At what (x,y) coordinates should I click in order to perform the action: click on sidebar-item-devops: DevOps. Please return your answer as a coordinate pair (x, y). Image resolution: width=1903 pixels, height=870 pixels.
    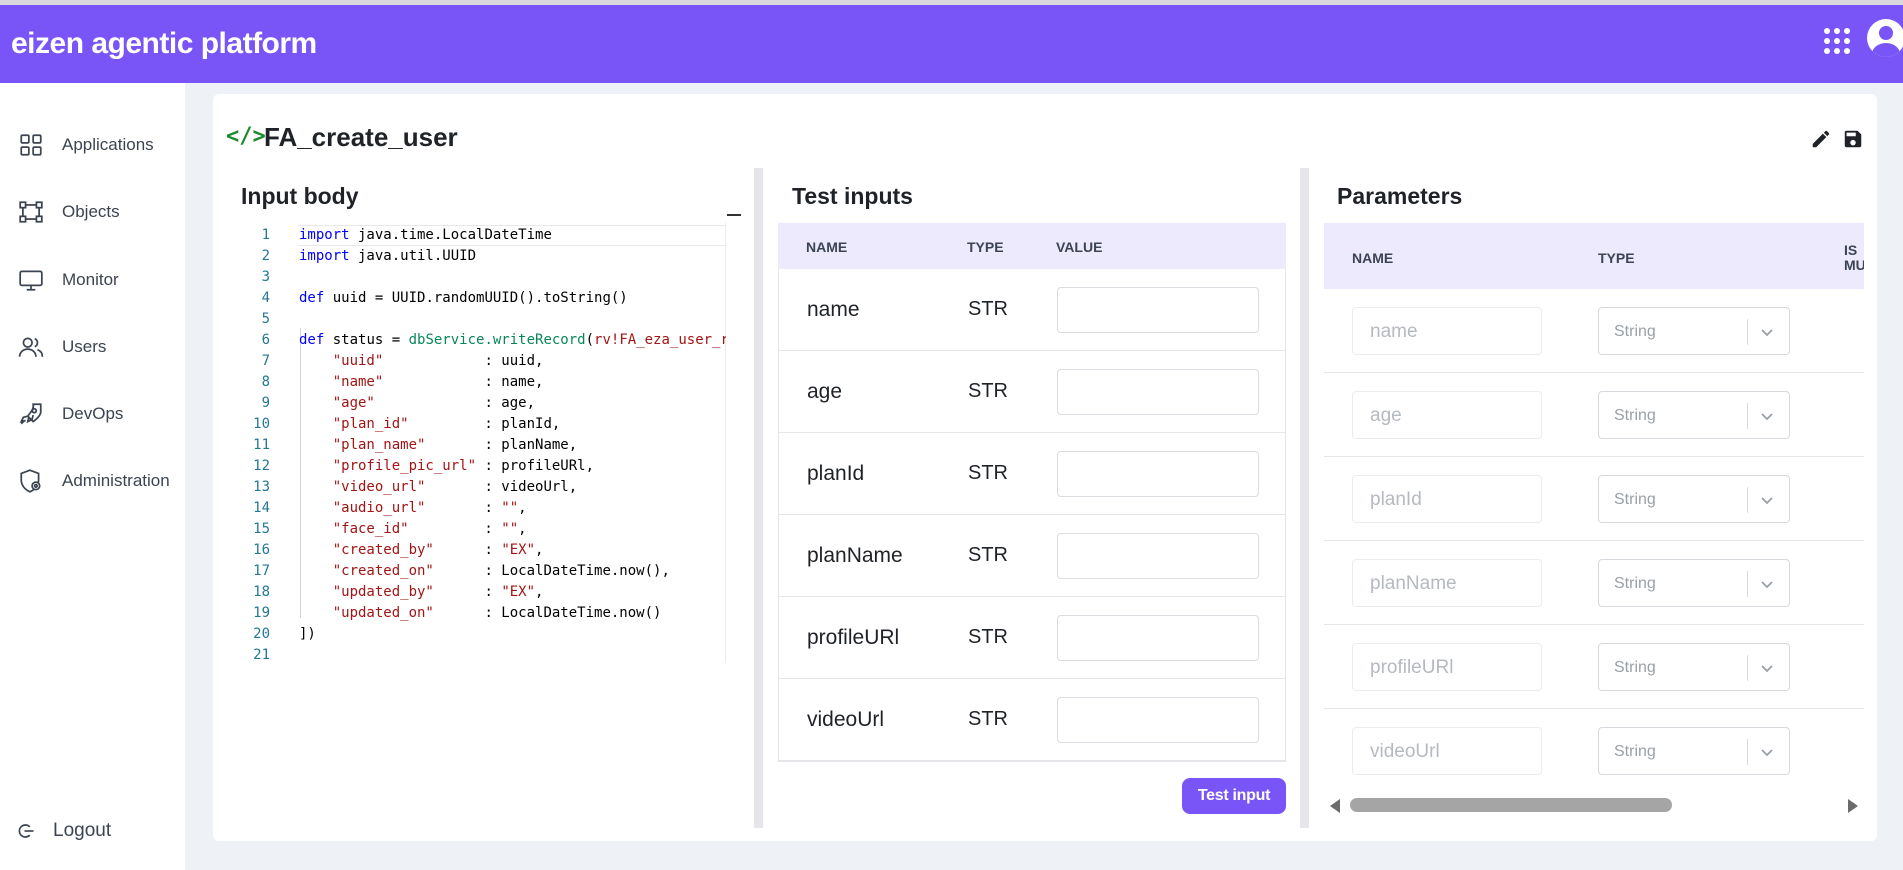
    Looking at the image, I should click on (92, 414).